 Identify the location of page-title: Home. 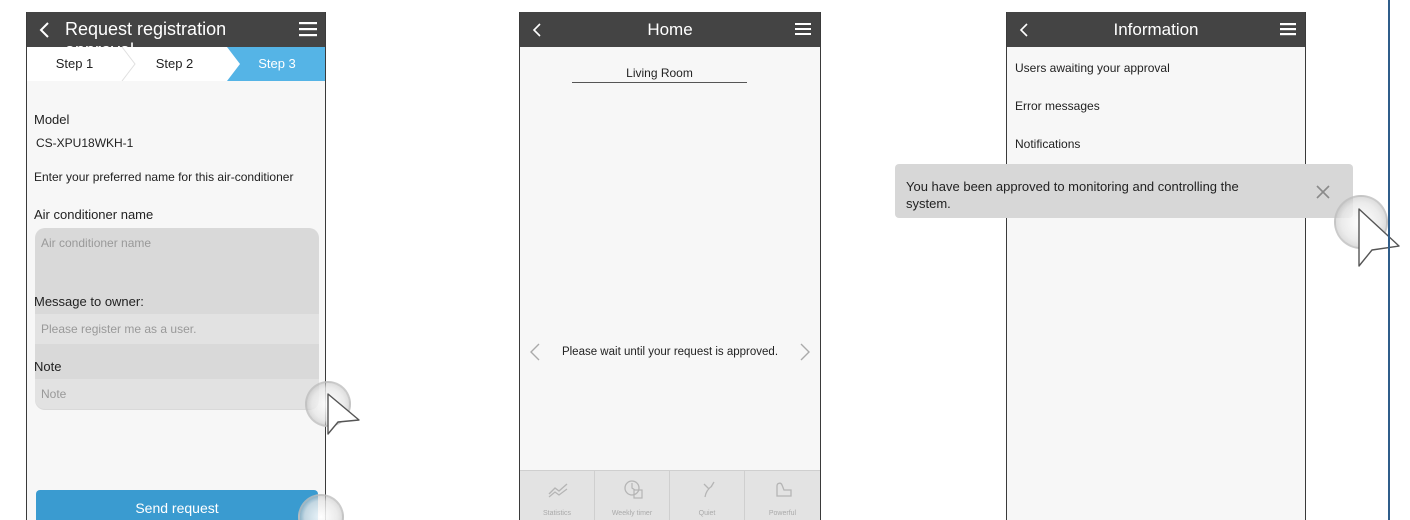
(670, 29).